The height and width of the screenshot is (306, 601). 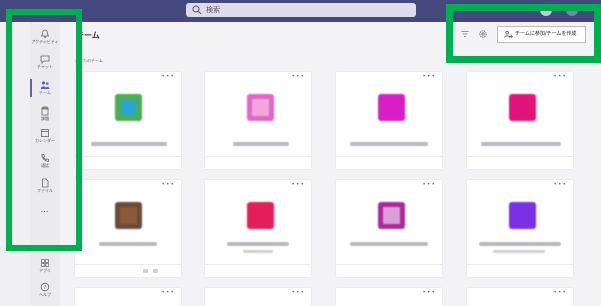 I want to click on rail-label: アプリ, so click(x=45, y=270).